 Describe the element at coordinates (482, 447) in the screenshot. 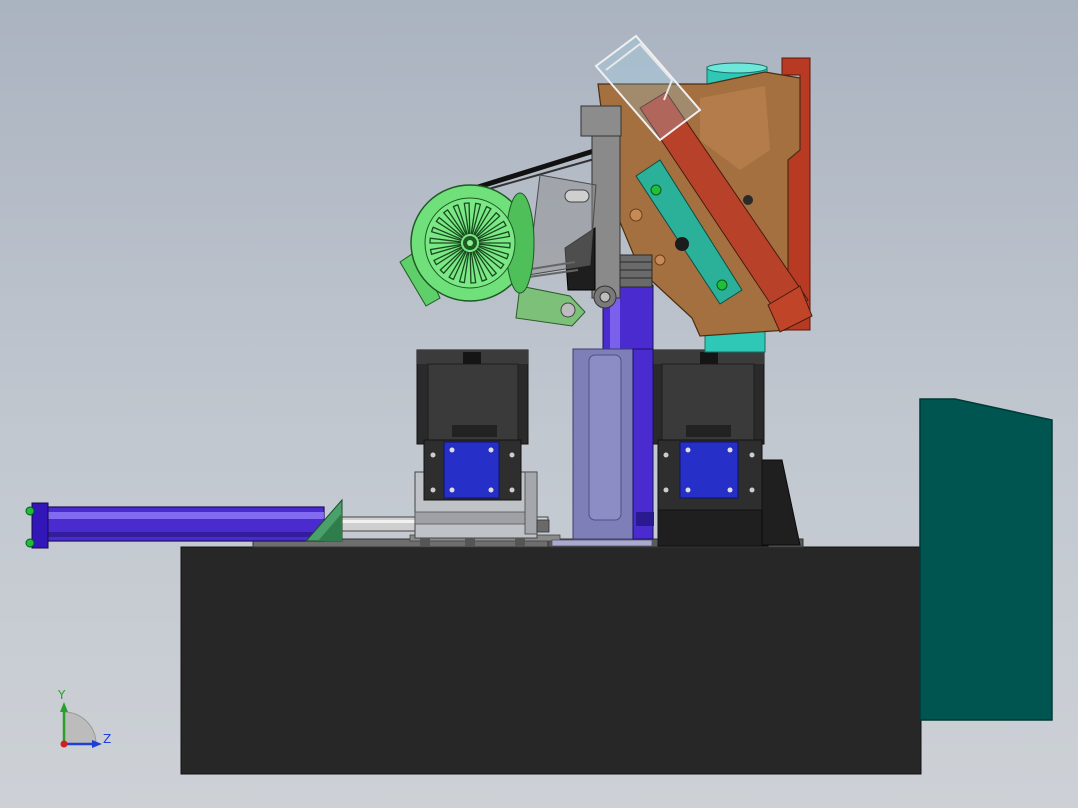

I see `left-slide-unit` at that location.